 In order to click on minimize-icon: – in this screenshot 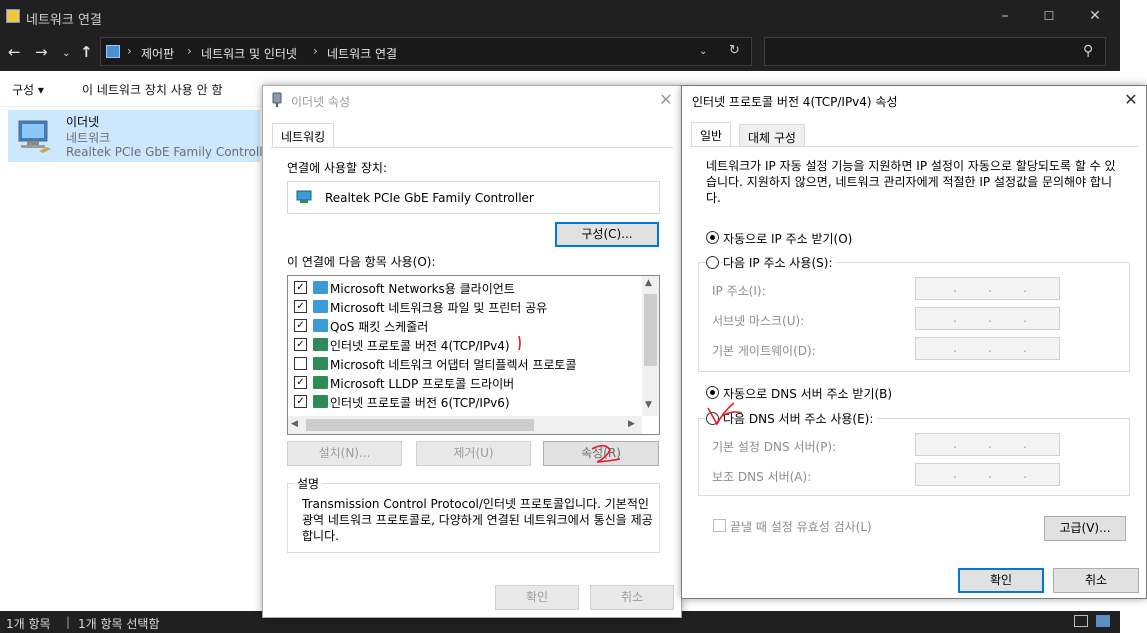, I will do `click(1005, 16)`.